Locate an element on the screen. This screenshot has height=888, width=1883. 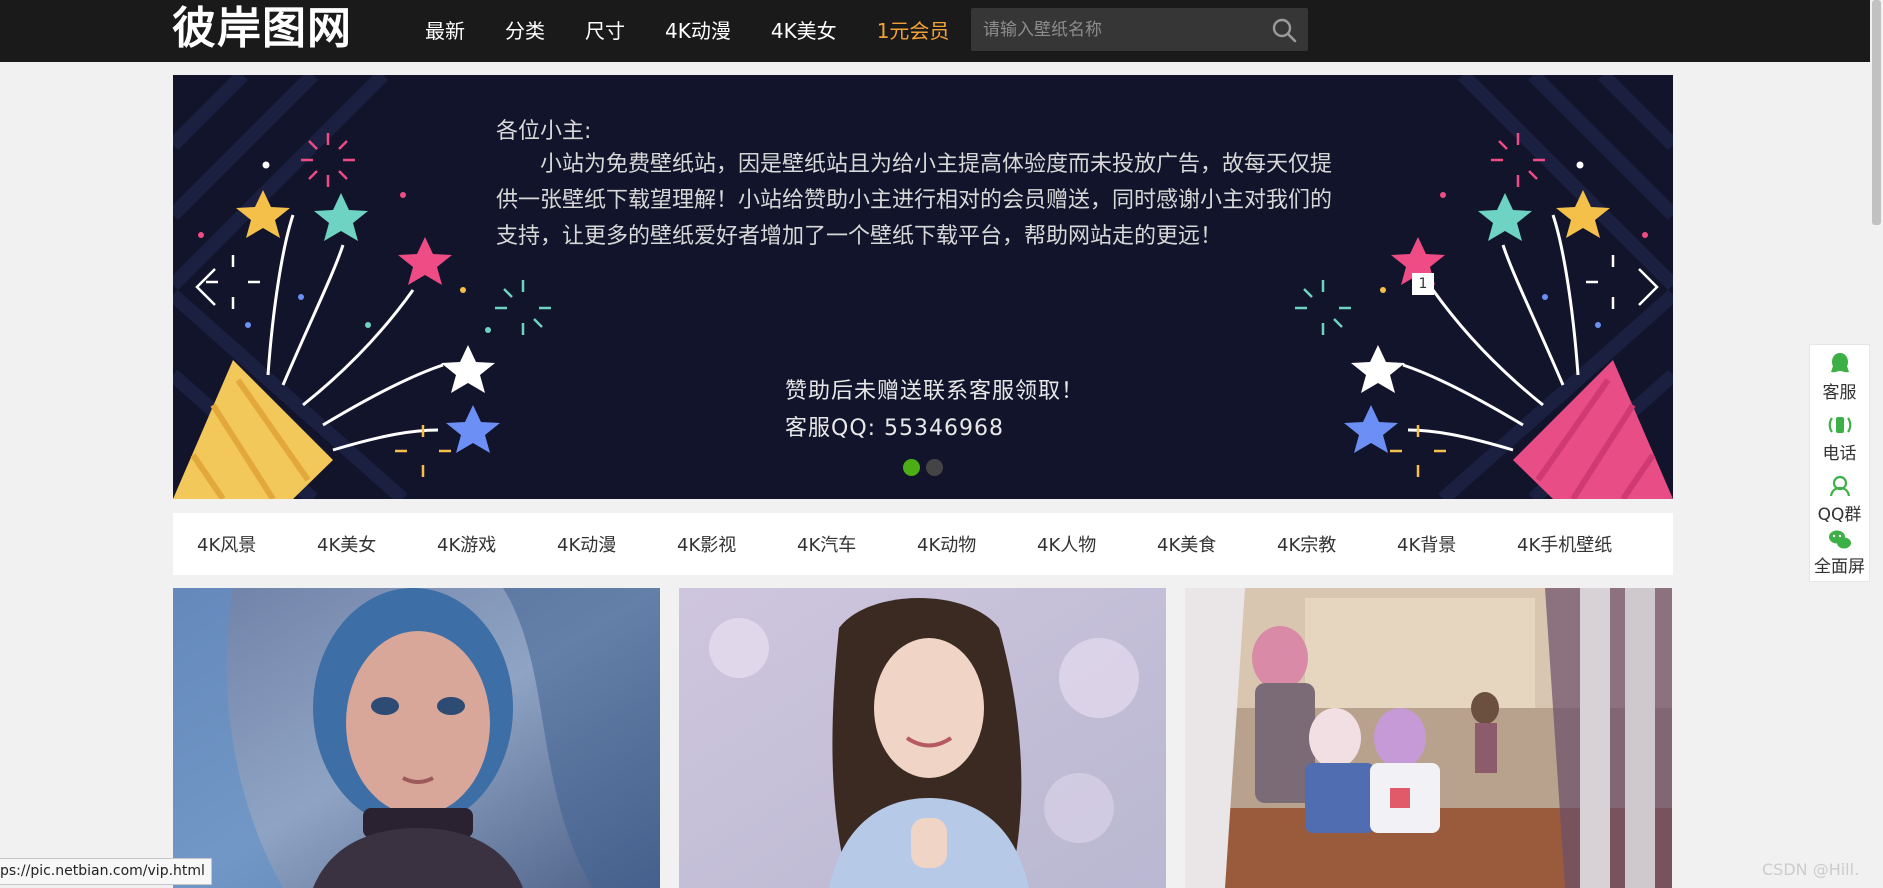
main-nav: 最新 分类 尺寸 4K动漫 4K美女 1元会员 is located at coordinates (687, 31).